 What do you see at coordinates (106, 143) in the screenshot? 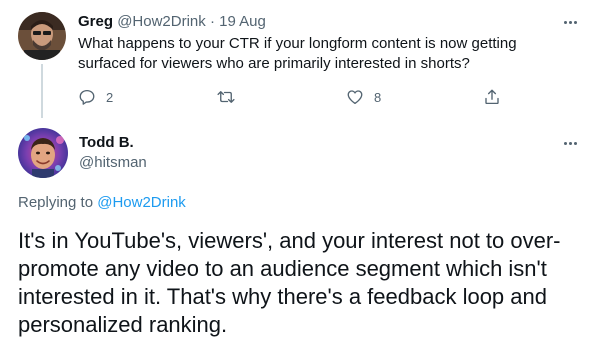
I see `author-name: Todd B.` at bounding box center [106, 143].